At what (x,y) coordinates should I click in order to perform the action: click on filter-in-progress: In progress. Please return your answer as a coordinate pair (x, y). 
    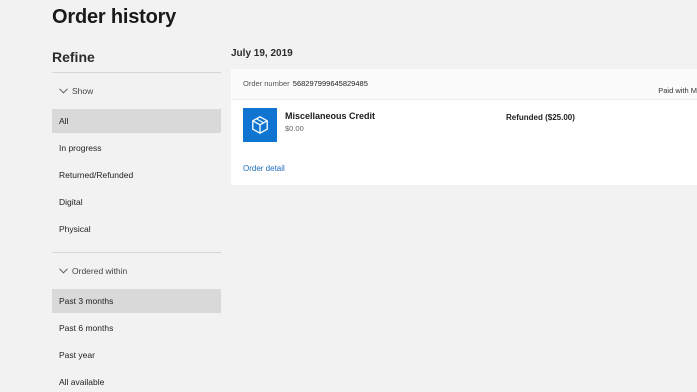
    Looking at the image, I should click on (136, 148).